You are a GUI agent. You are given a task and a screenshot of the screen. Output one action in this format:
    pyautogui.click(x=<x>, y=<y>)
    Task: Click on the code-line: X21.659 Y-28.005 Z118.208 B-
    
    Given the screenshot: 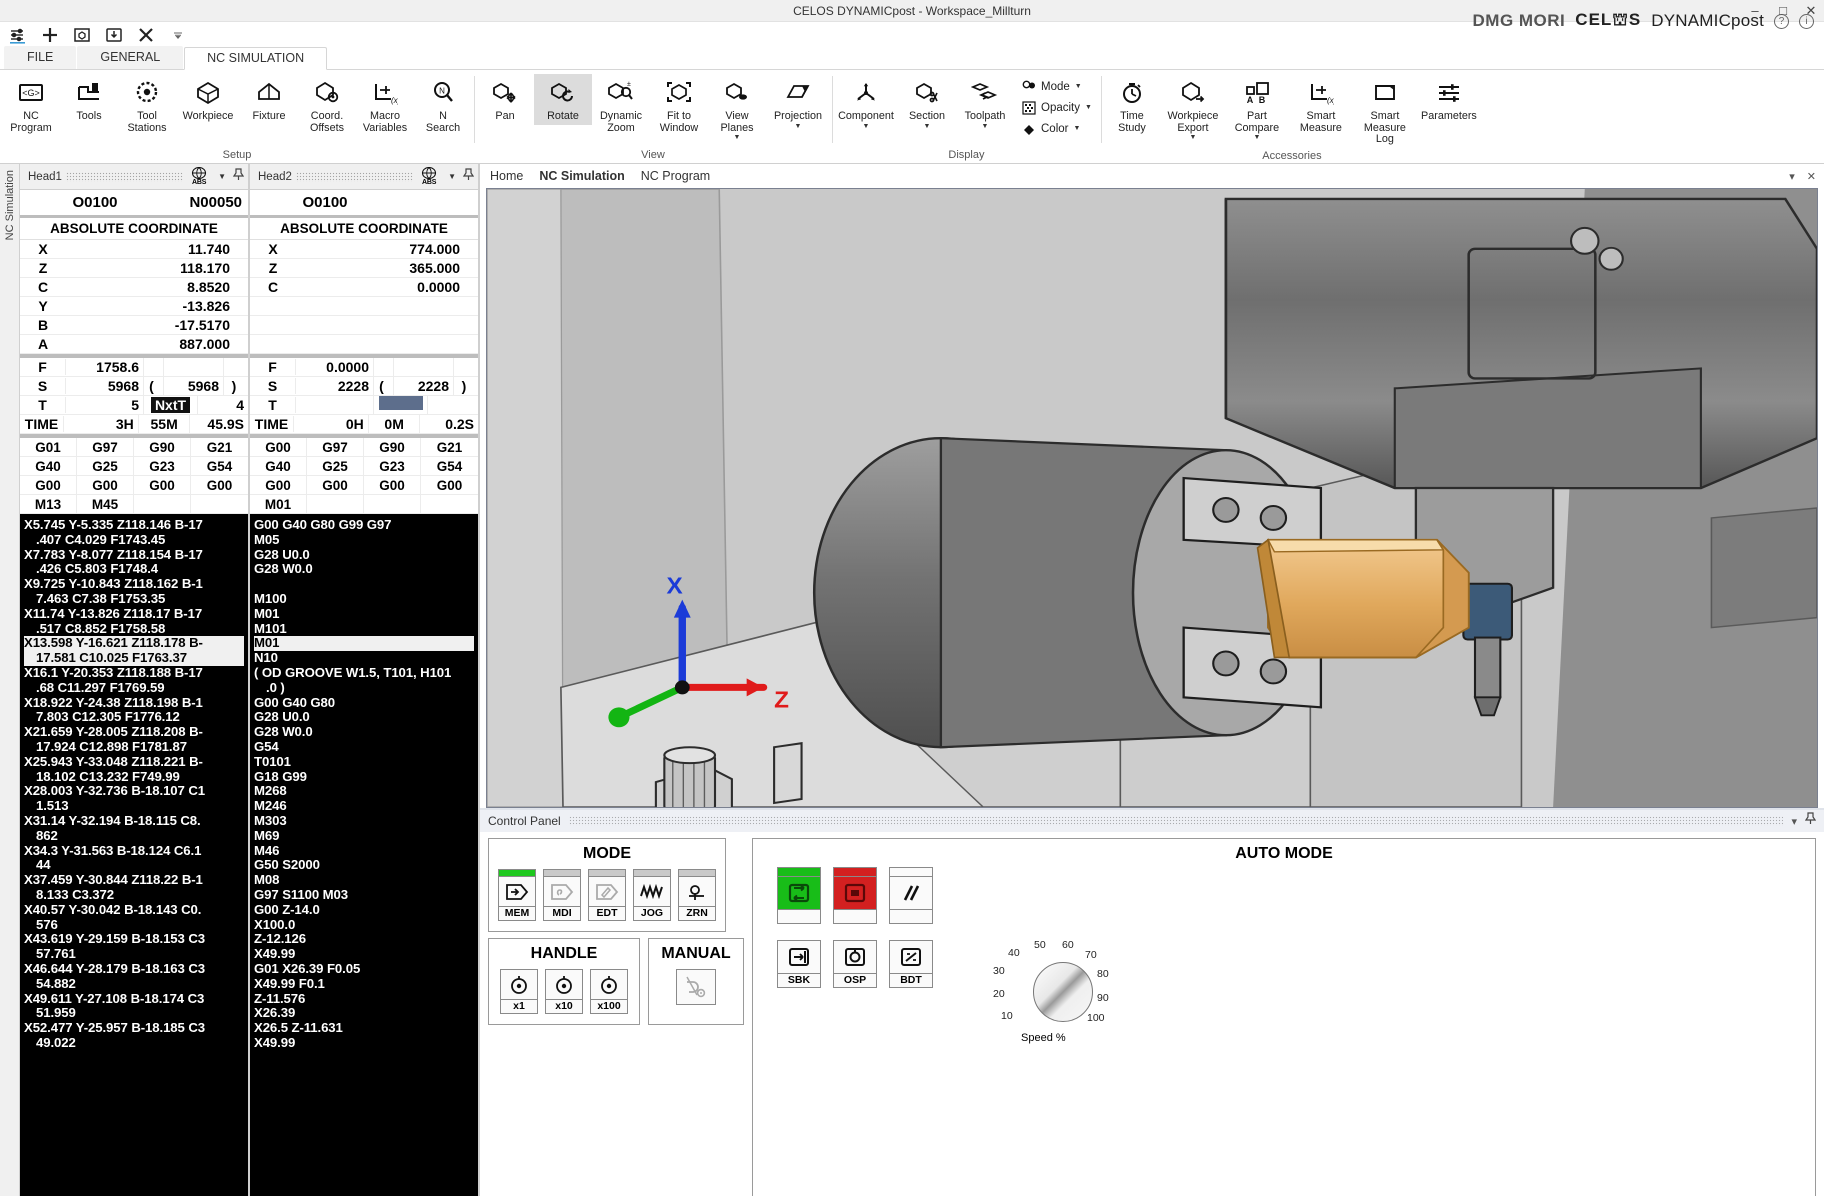 What is the action you would take?
    pyautogui.click(x=134, y=732)
    